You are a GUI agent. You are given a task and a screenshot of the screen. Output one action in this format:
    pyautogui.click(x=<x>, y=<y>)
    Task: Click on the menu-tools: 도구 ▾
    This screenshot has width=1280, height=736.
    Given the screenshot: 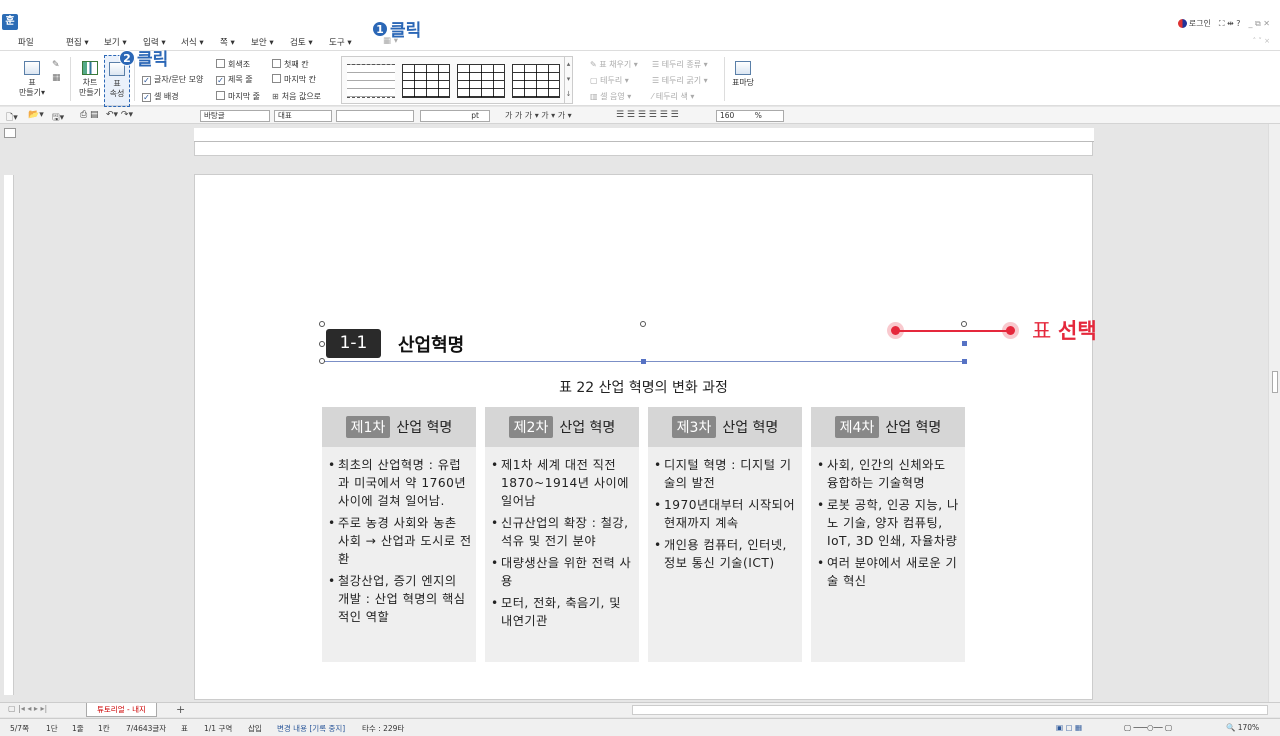 What is the action you would take?
    pyautogui.click(x=340, y=42)
    